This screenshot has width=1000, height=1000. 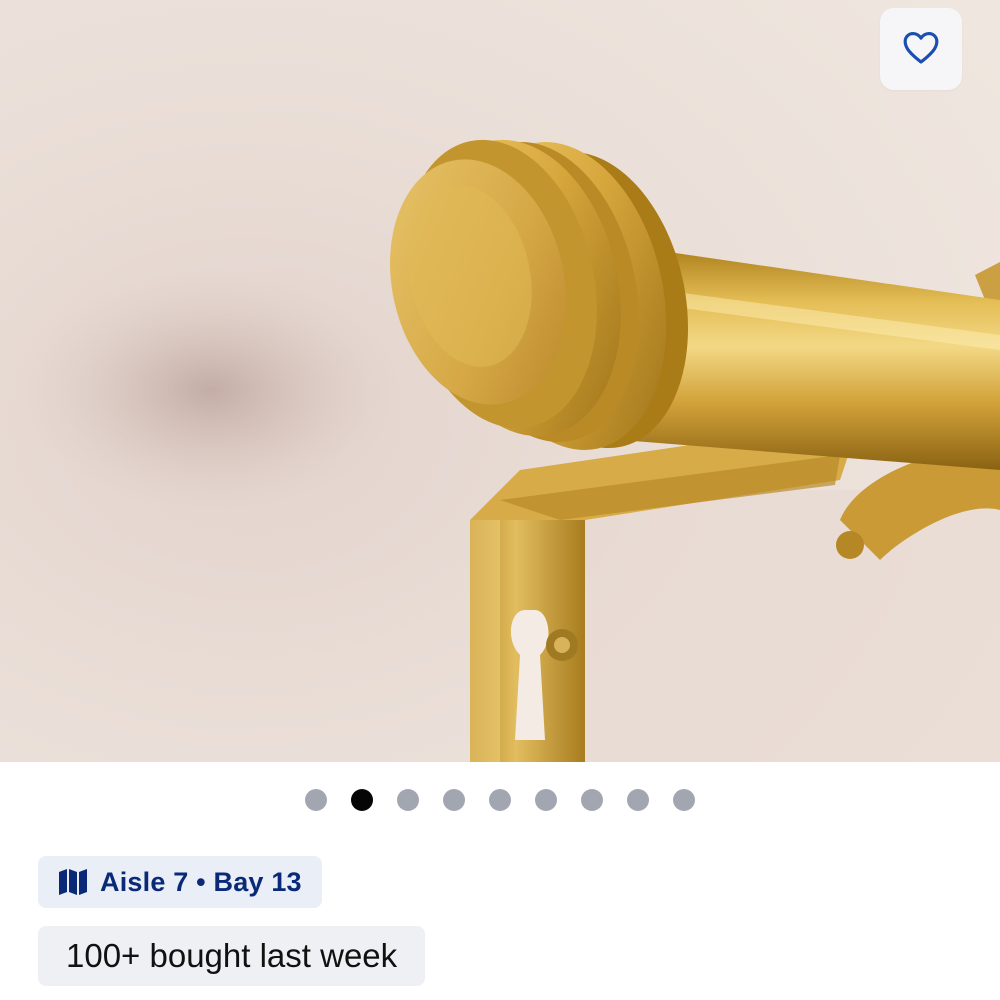 I want to click on heart-outline-icon, so click(x=921, y=49).